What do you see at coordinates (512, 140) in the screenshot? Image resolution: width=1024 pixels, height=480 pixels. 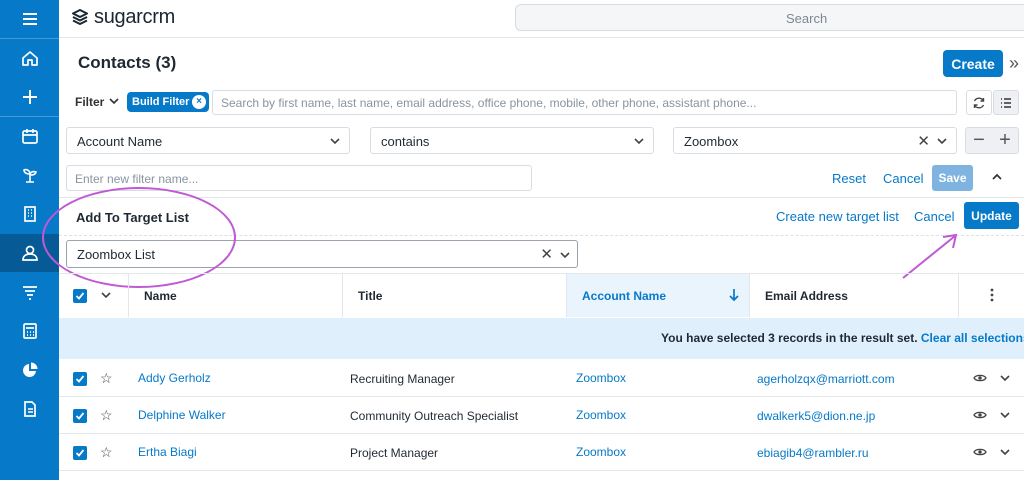 I see `filter-operator-select: contains` at bounding box center [512, 140].